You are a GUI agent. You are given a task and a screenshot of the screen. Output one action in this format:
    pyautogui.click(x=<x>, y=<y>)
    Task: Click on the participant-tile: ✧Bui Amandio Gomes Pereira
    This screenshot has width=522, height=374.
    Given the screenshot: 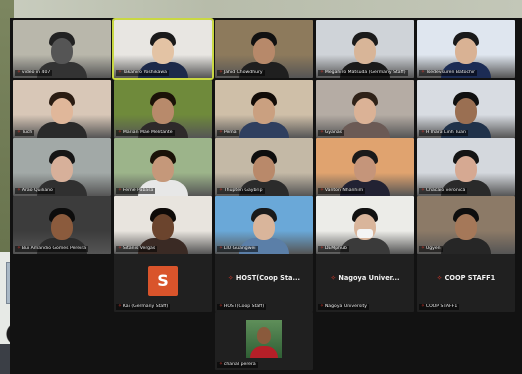 What is the action you would take?
    pyautogui.click(x=62, y=225)
    